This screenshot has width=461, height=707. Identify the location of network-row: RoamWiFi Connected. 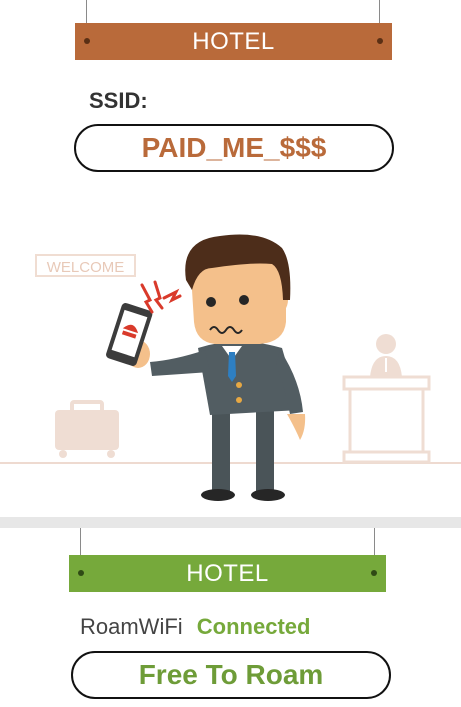
(195, 627).